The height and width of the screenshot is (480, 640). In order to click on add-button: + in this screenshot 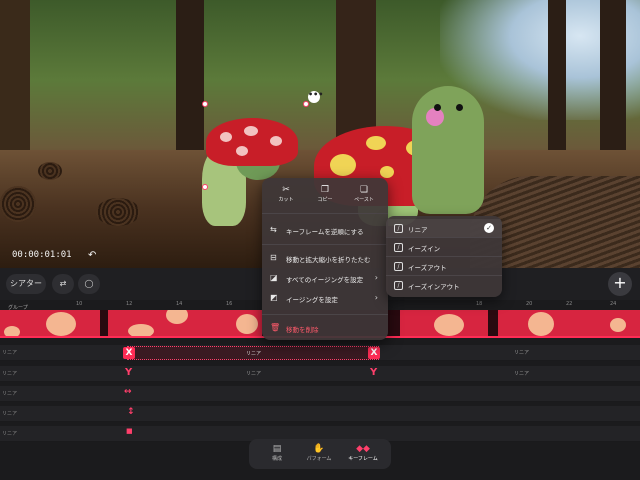, I will do `click(620, 284)`.